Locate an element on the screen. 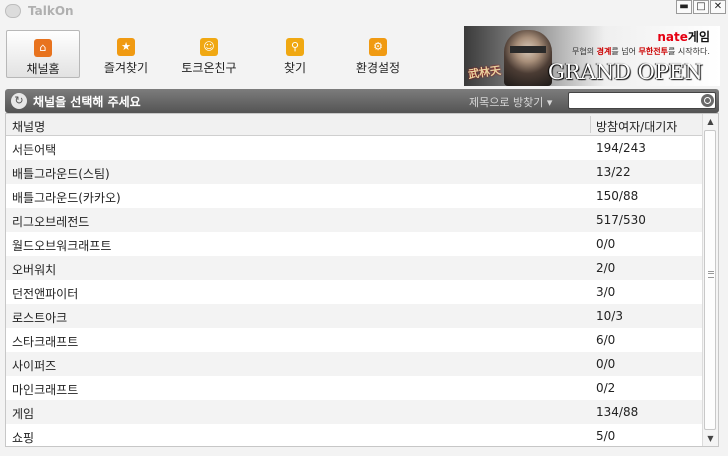  channel-name: 쇼핑 is located at coordinates (23, 438).